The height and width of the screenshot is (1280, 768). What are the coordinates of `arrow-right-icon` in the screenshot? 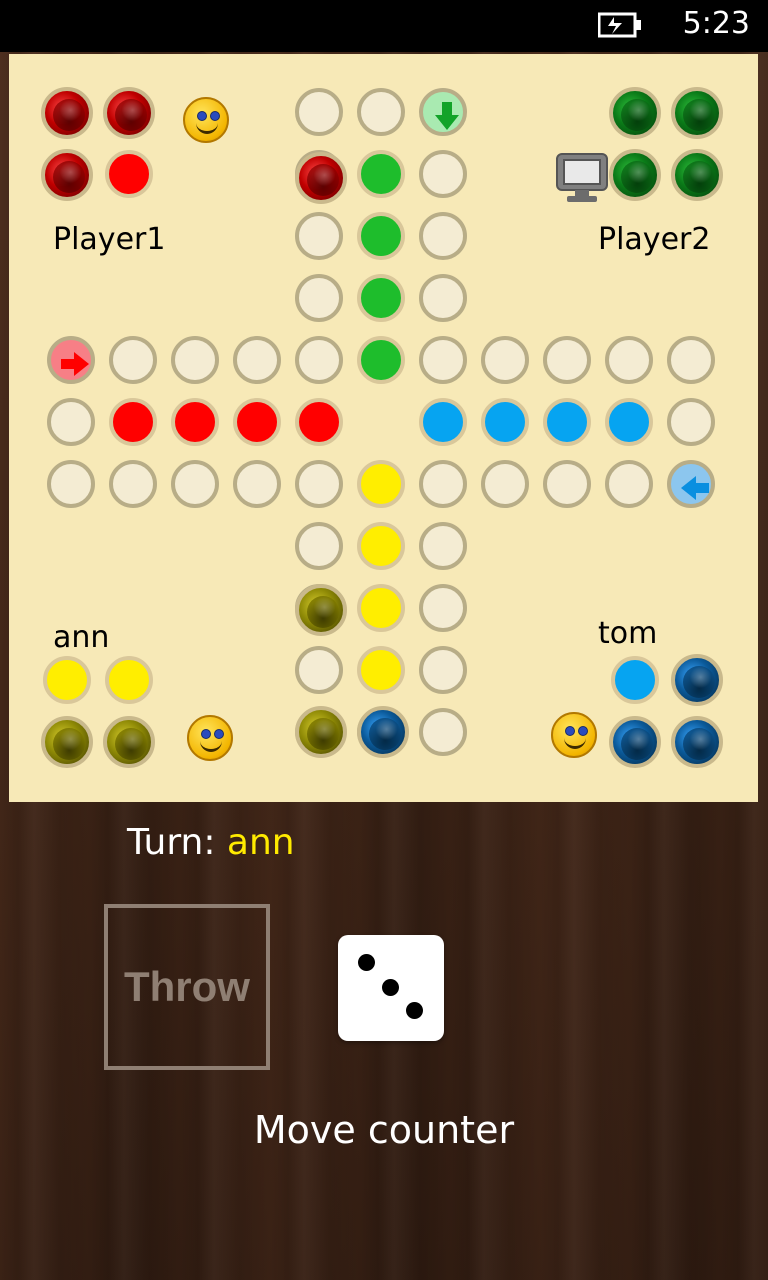 It's located at (75, 364).